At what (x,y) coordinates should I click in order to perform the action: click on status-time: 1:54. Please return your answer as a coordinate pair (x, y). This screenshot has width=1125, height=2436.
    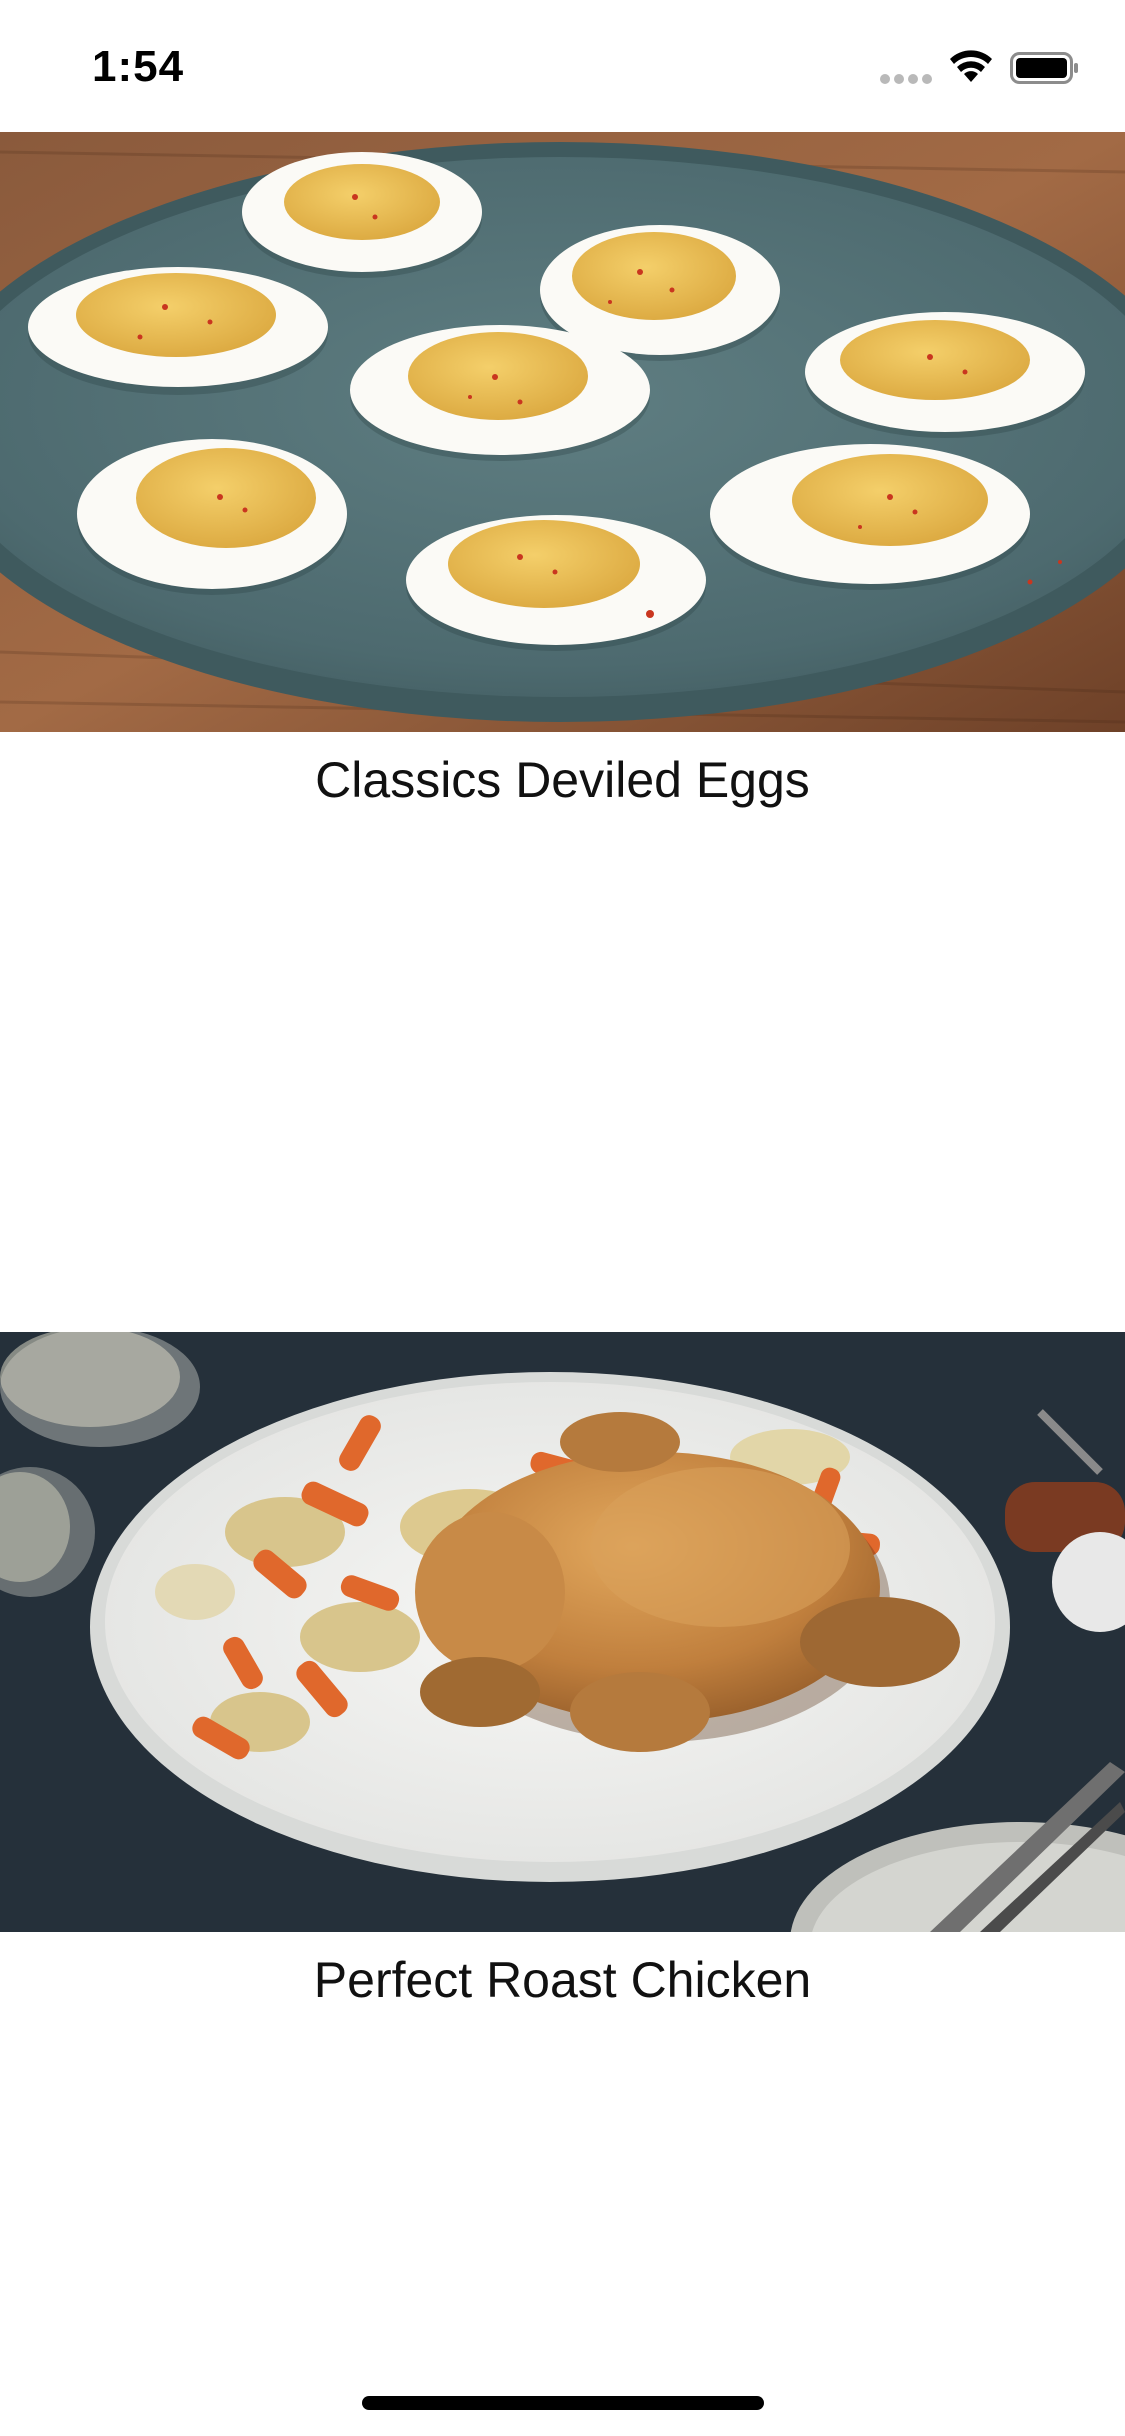
    Looking at the image, I should click on (138, 66).